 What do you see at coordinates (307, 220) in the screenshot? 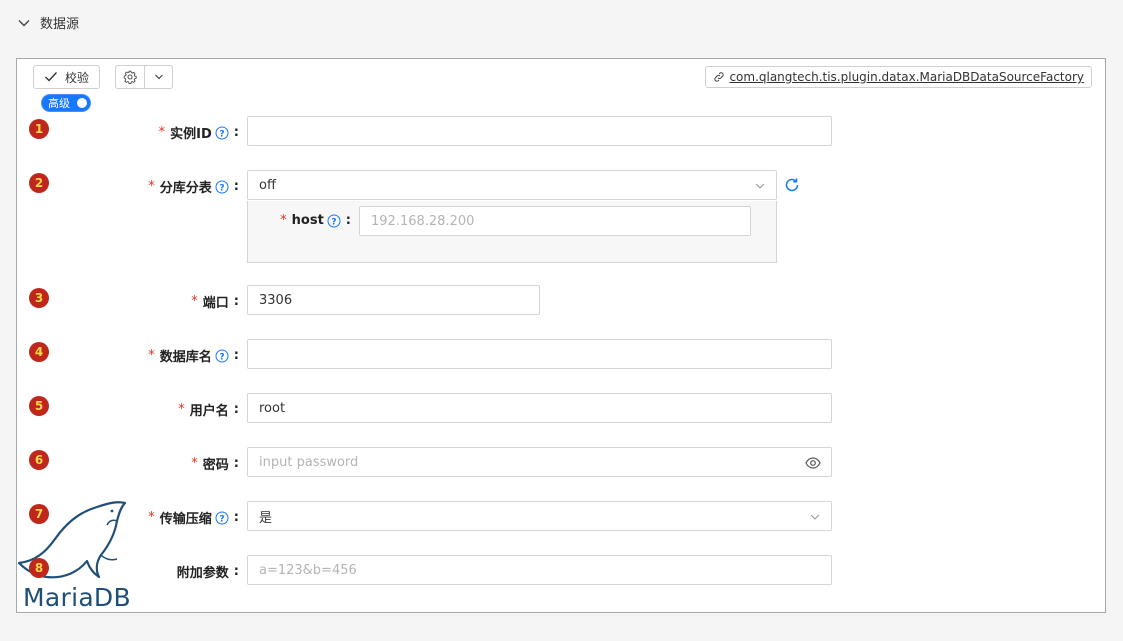
I see `label-text: host` at bounding box center [307, 220].